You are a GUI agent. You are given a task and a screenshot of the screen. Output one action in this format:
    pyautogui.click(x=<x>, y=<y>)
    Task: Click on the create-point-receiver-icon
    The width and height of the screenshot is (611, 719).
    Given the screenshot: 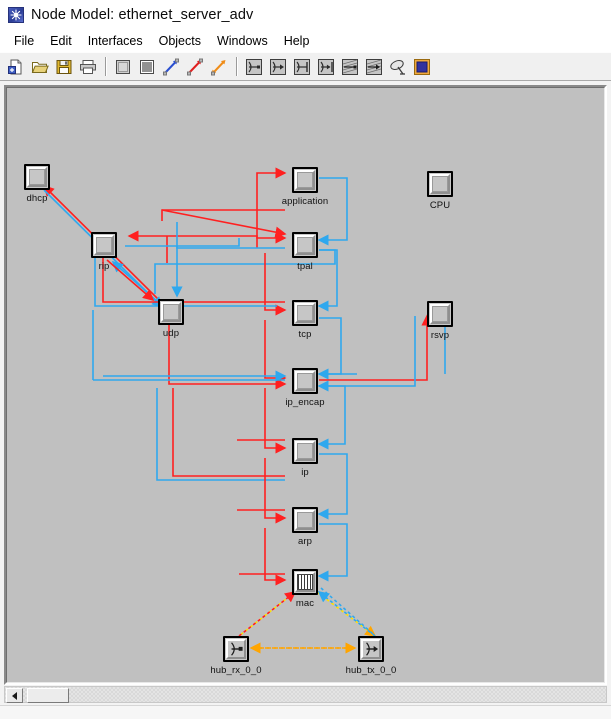 What is the action you would take?
    pyautogui.click(x=326, y=67)
    